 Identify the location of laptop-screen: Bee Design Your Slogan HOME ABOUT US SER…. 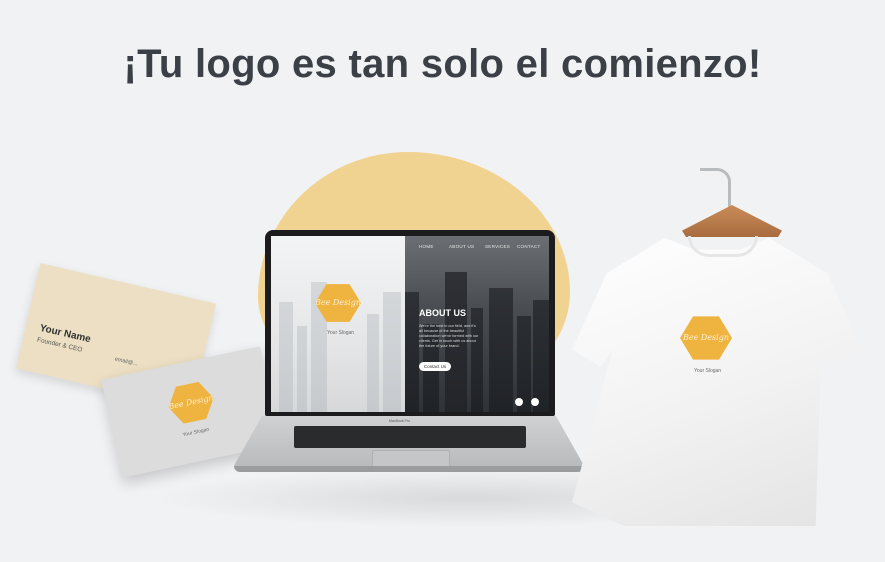
(410, 324).